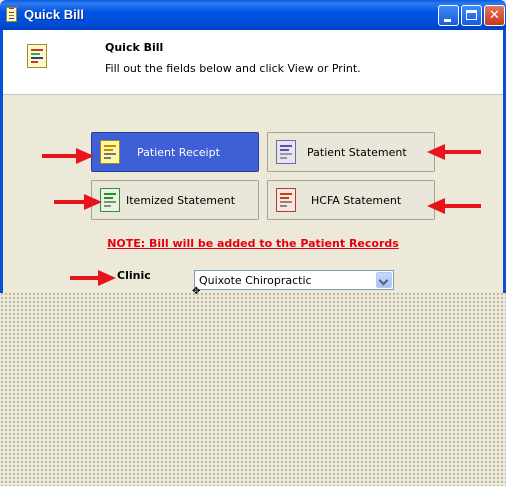 The image size is (506, 486). What do you see at coordinates (181, 200) in the screenshot?
I see `itemized-statement-label: Itemized Statement` at bounding box center [181, 200].